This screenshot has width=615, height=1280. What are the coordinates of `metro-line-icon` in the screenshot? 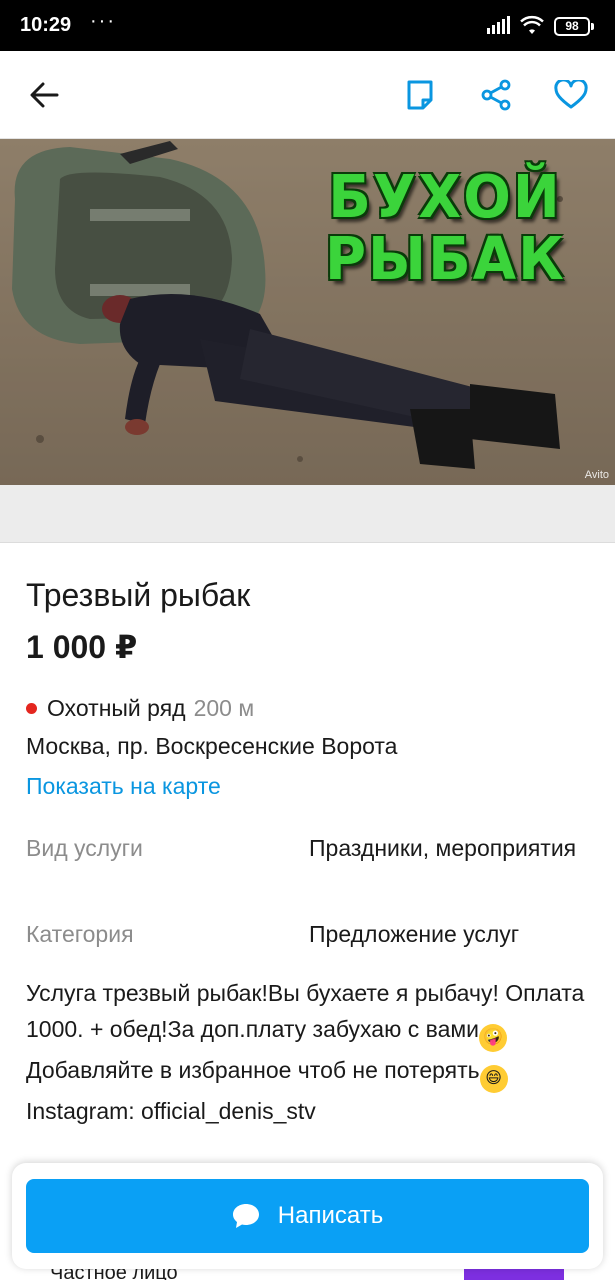 It's located at (31, 708).